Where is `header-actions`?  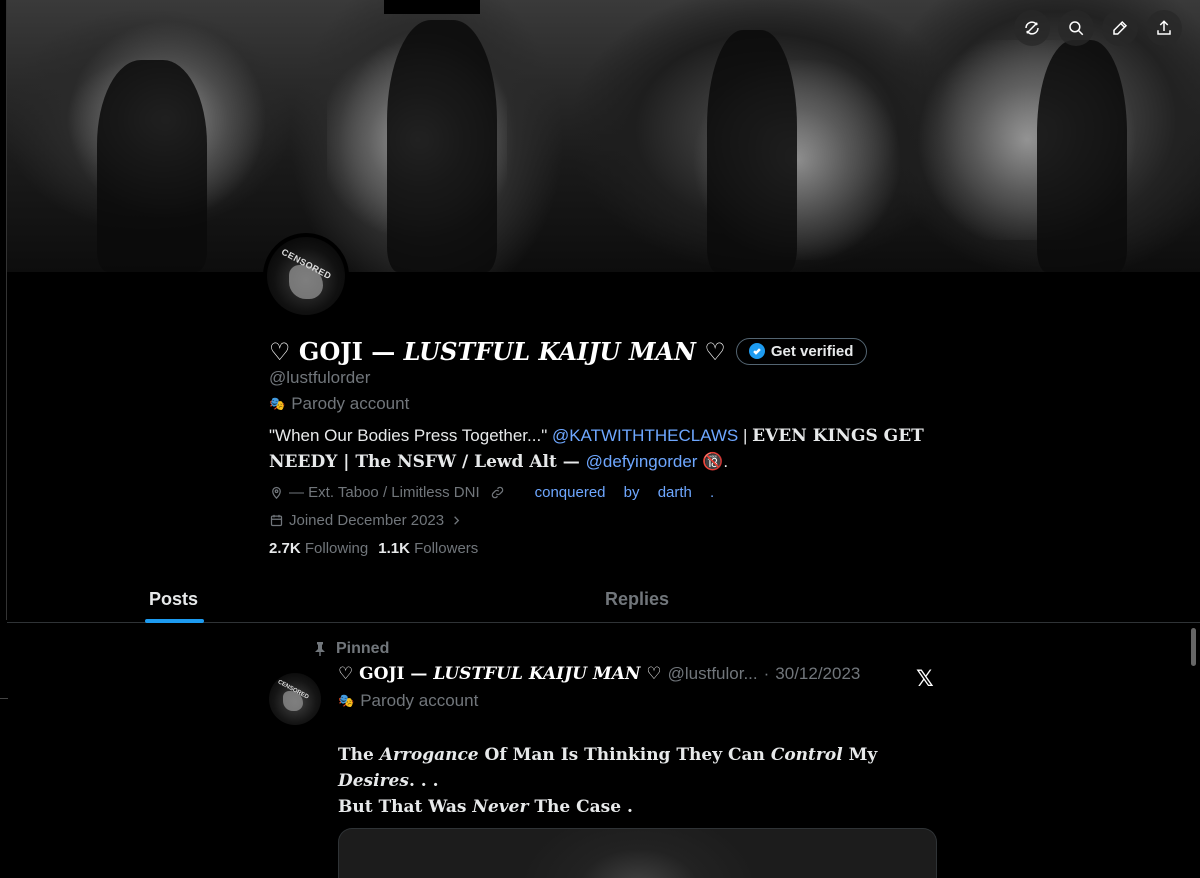 header-actions is located at coordinates (1098, 28).